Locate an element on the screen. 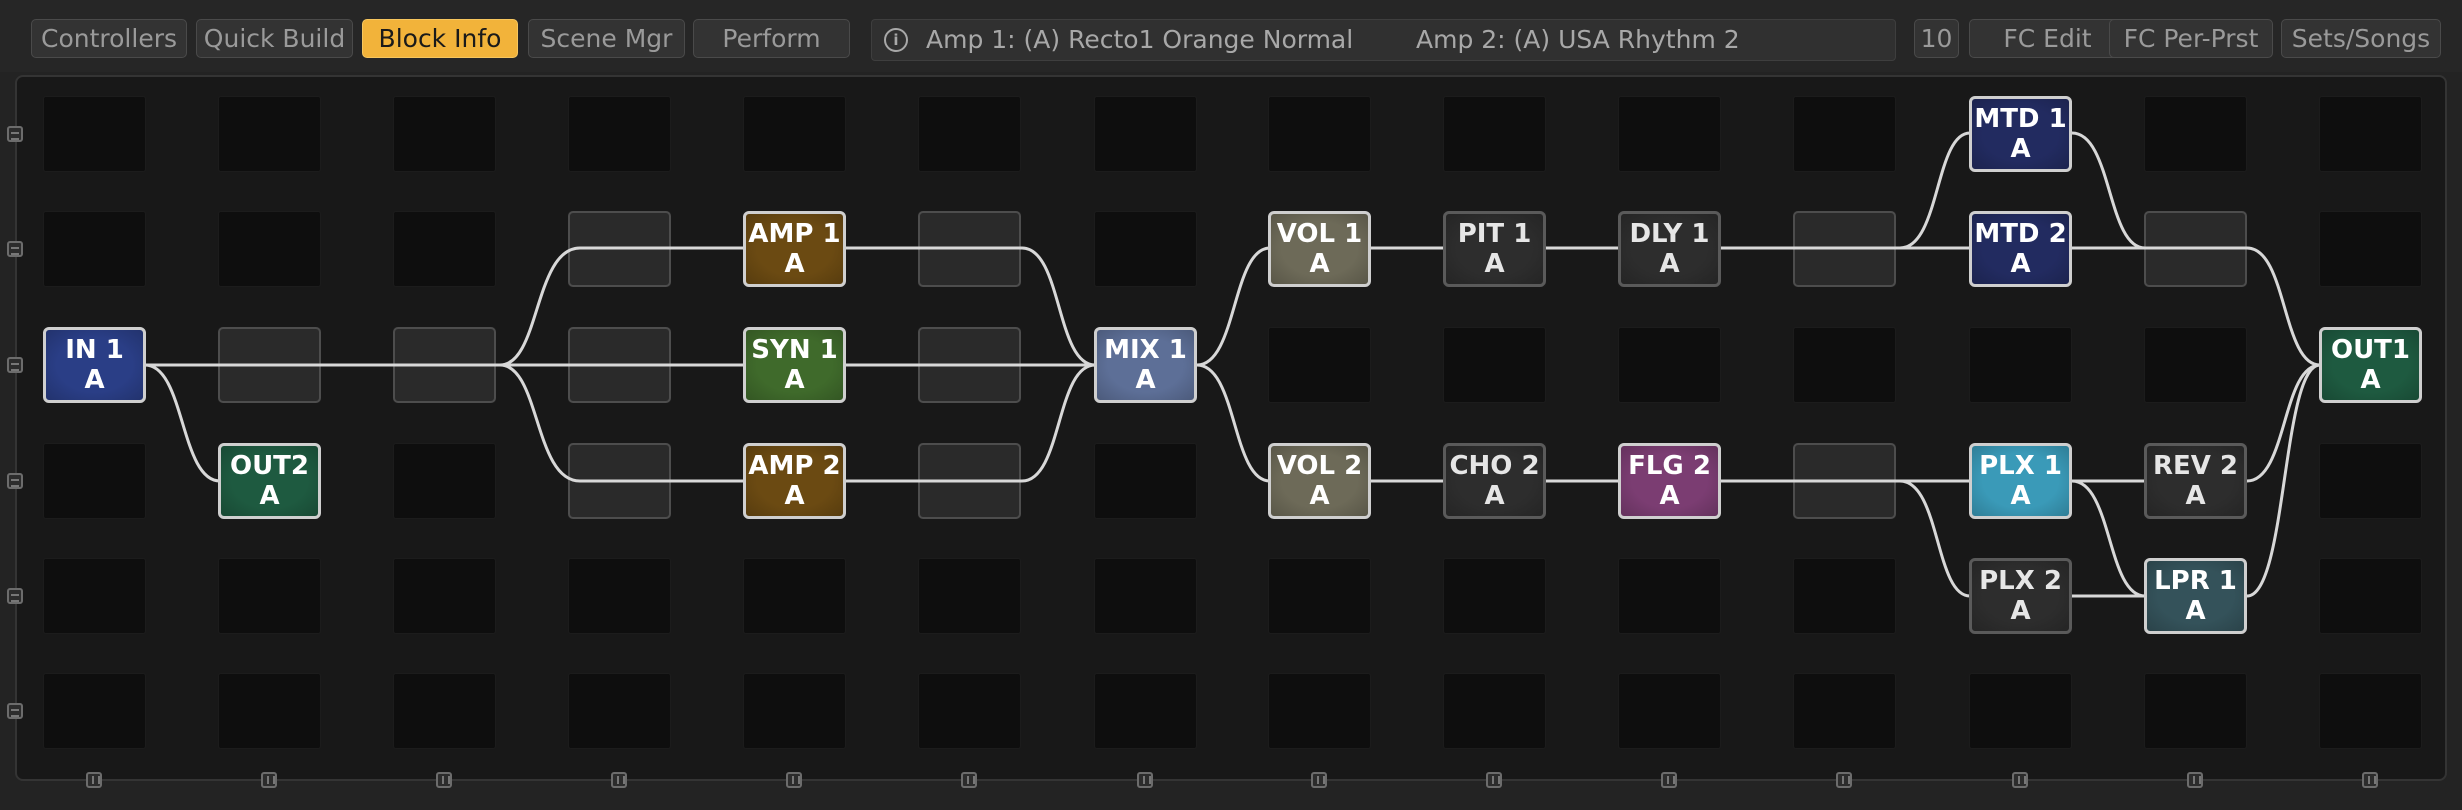  block-pit1: PIT 1A is located at coordinates (1494, 249).